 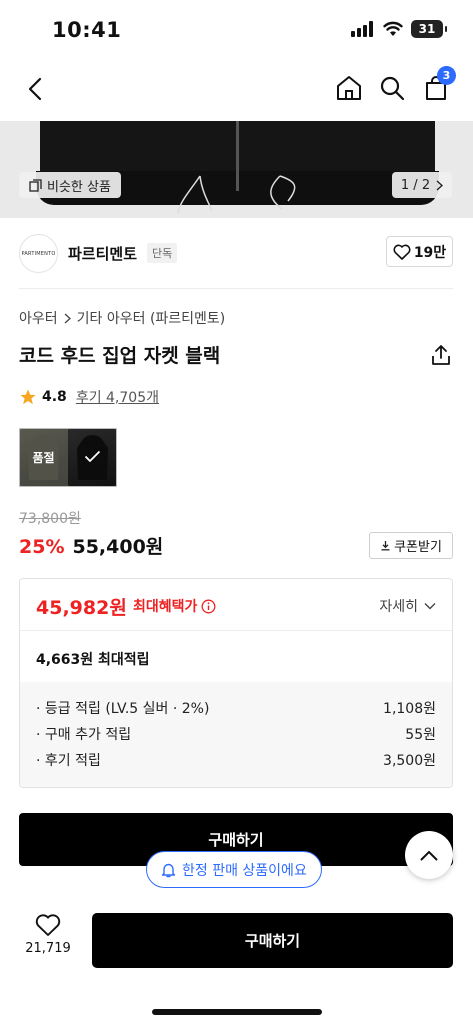 What do you see at coordinates (272, 940) in the screenshot?
I see `bottom-buy-button: 구매하기` at bounding box center [272, 940].